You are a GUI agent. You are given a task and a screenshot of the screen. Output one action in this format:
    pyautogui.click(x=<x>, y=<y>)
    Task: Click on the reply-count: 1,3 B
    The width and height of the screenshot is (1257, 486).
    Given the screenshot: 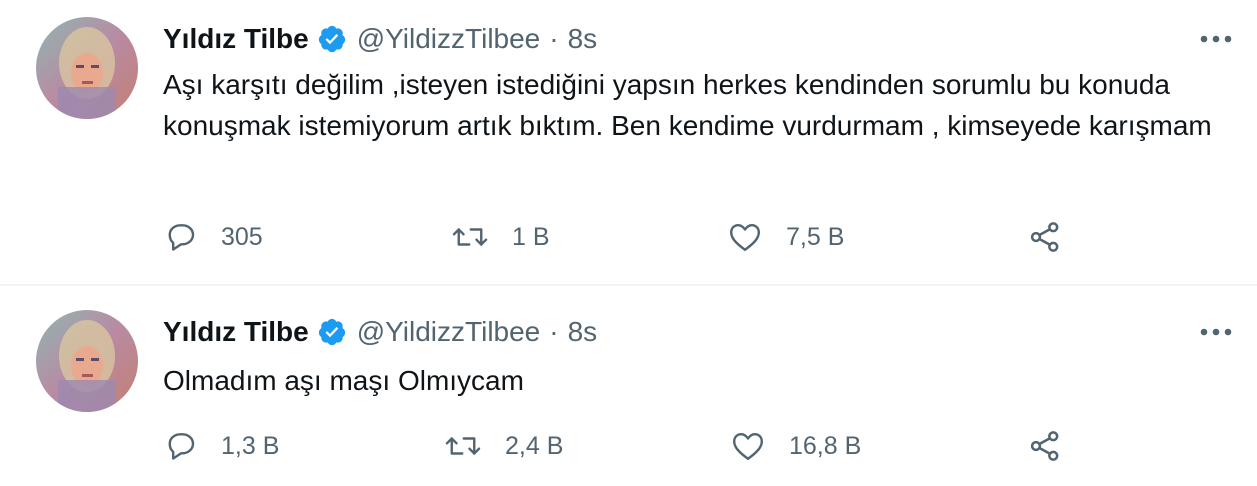 What is the action you would take?
    pyautogui.click(x=250, y=445)
    